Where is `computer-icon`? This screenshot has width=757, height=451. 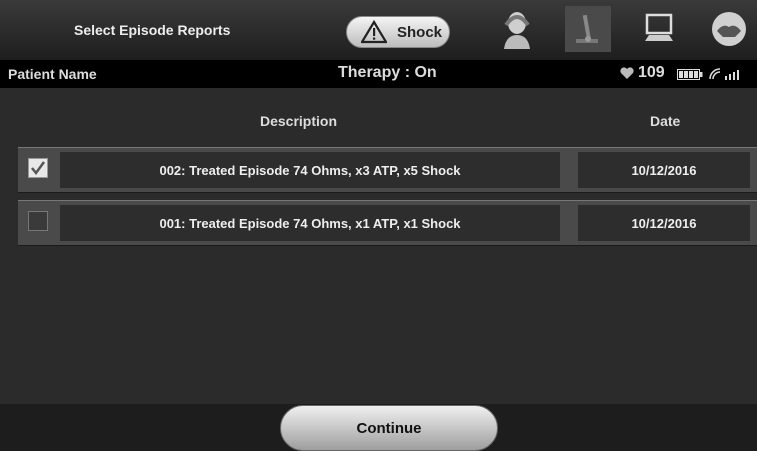
computer-icon is located at coordinates (659, 29).